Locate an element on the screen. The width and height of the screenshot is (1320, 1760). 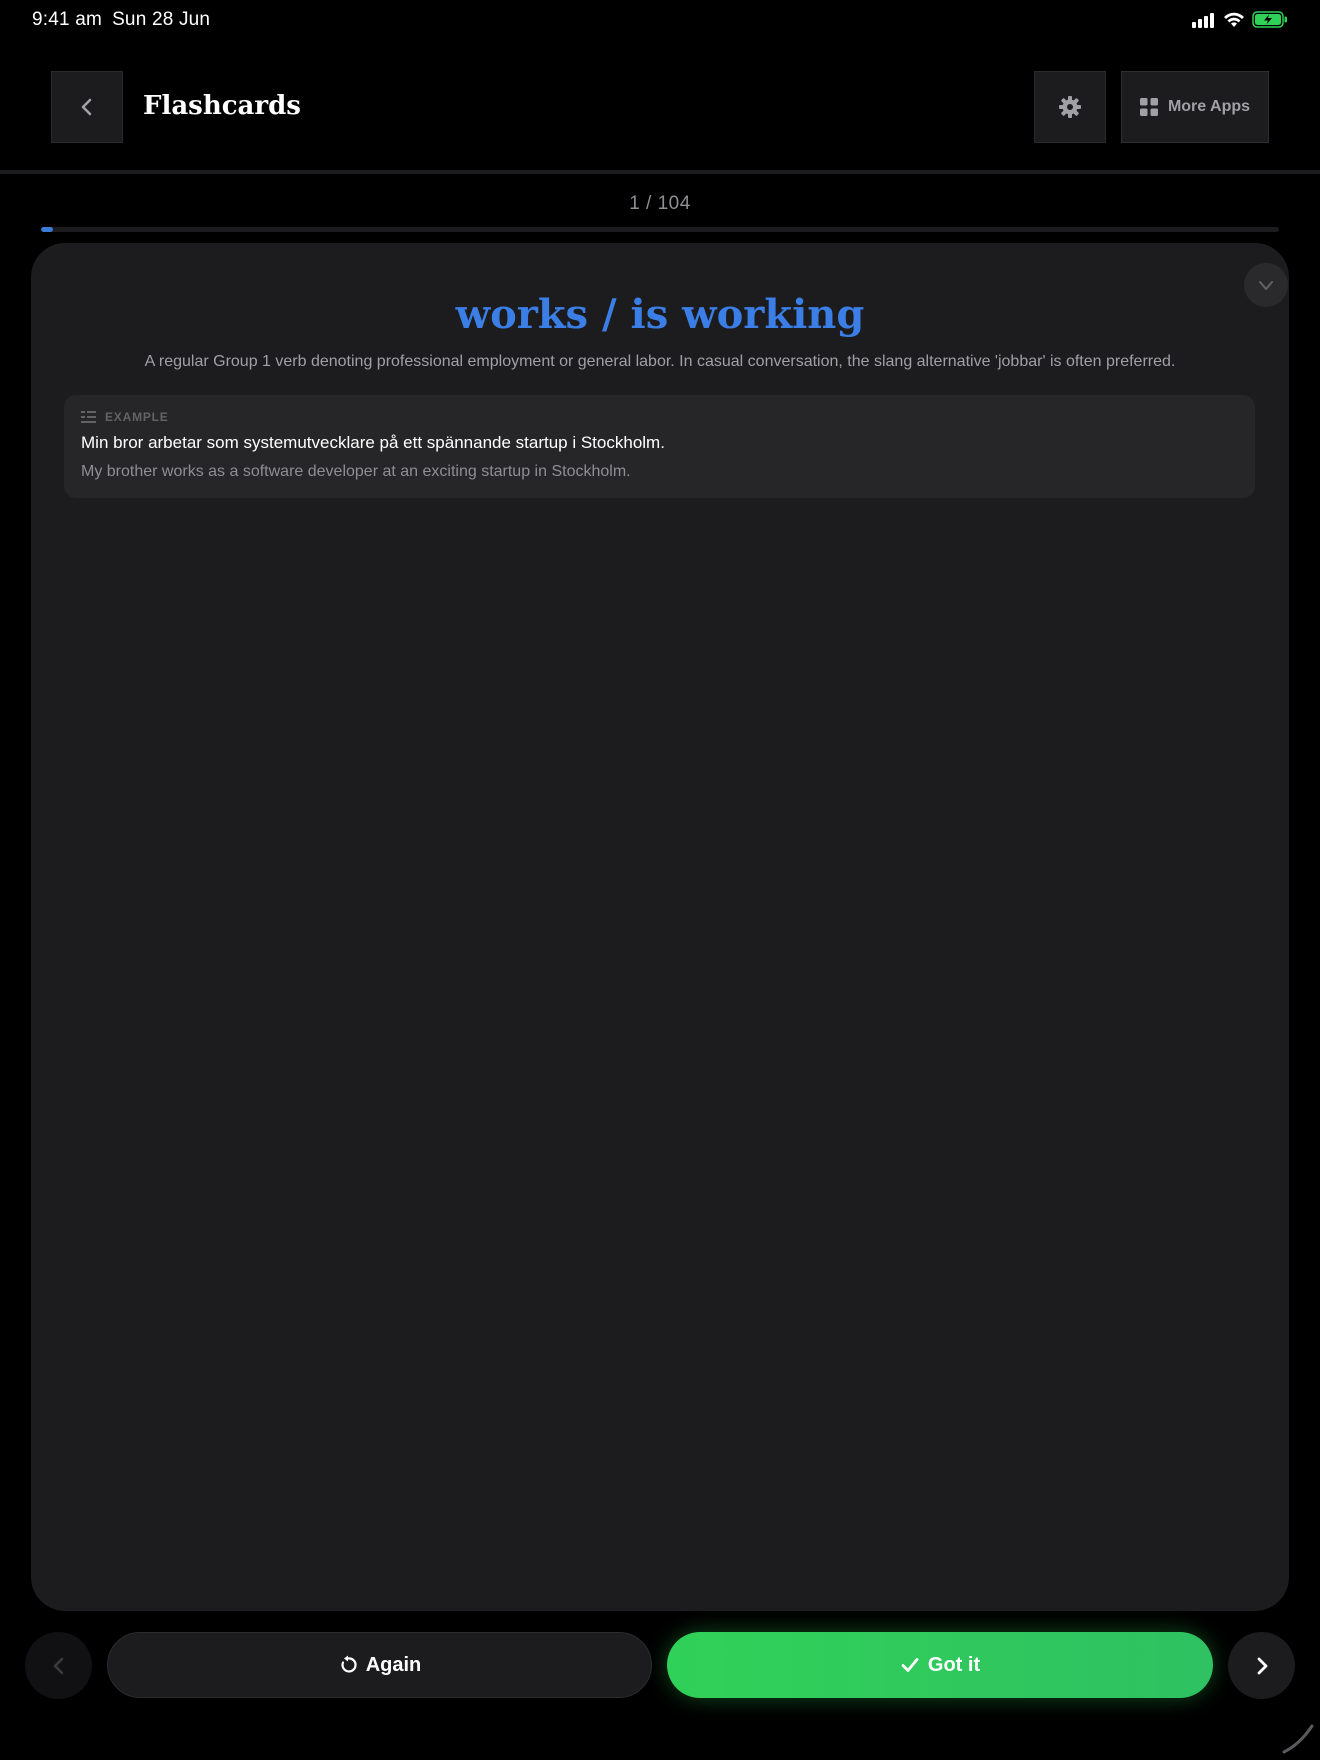
back-button is located at coordinates (87, 107).